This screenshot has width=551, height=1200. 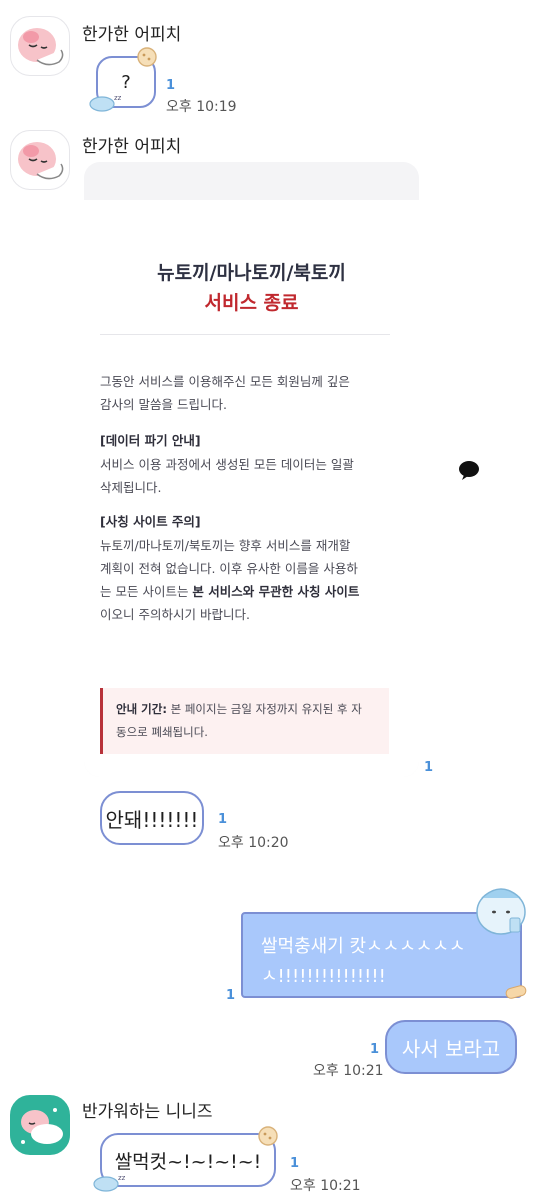 I want to click on notice-box-line: 동으로 폐쇄됩니다., so click(x=162, y=732).